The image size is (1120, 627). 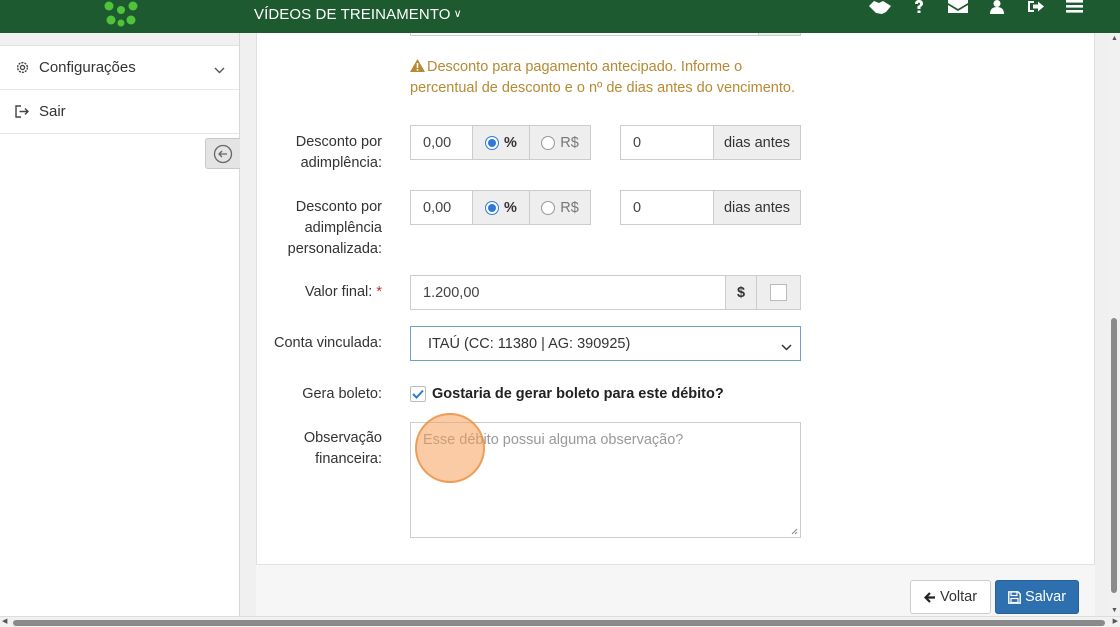 I want to click on linked-account-select: ITAÚ (CC: 11380 | AG: 390925), so click(x=605, y=343).